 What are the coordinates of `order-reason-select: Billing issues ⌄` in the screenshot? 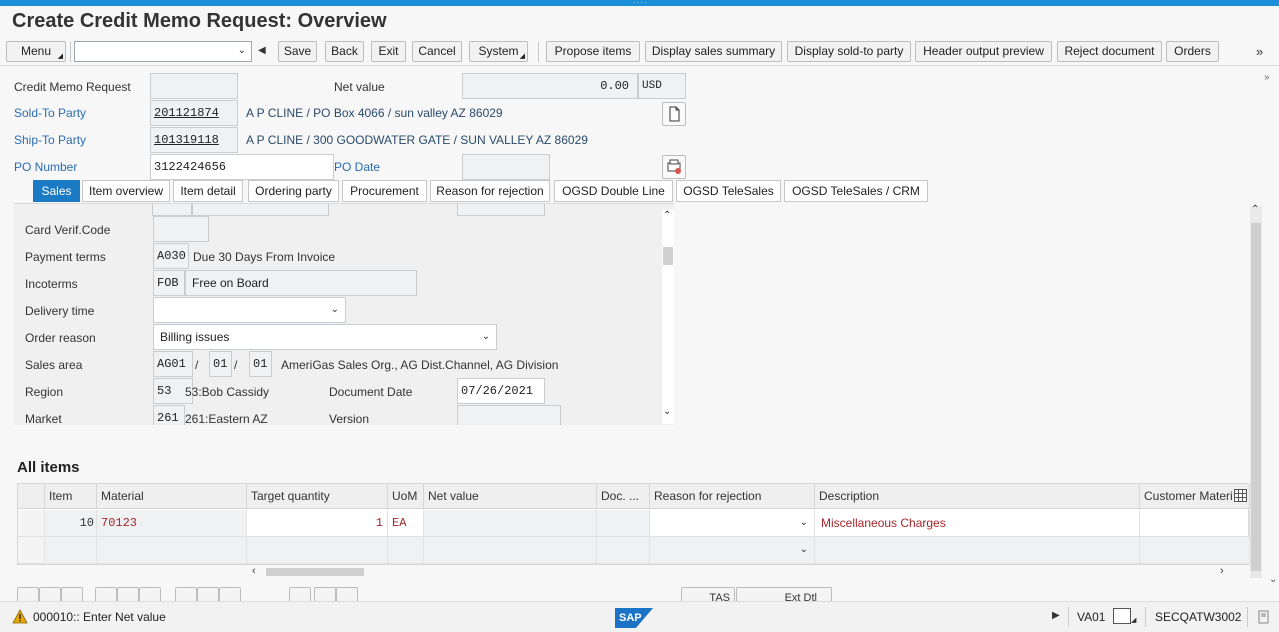 It's located at (325, 337).